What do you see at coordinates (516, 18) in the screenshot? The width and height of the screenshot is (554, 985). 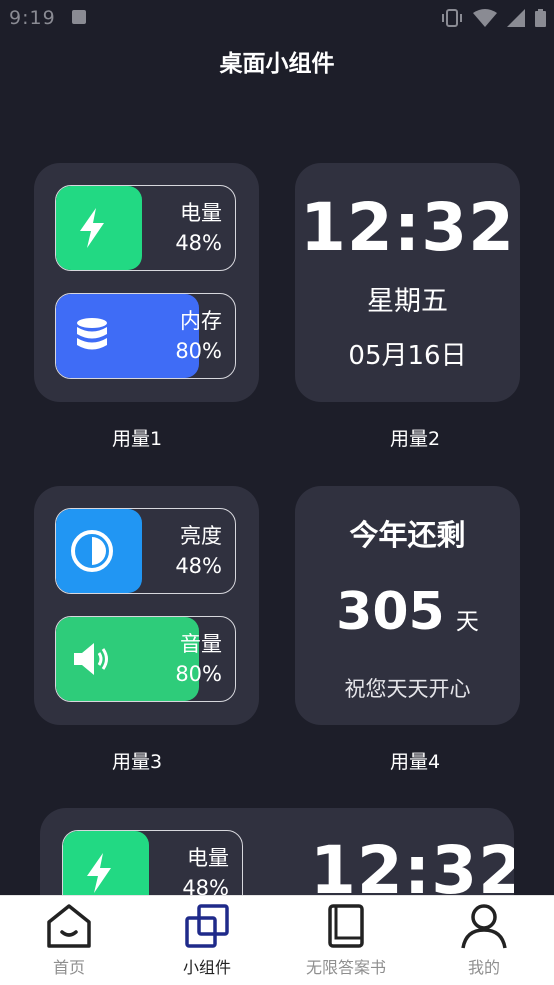 I see `signal-icon` at bounding box center [516, 18].